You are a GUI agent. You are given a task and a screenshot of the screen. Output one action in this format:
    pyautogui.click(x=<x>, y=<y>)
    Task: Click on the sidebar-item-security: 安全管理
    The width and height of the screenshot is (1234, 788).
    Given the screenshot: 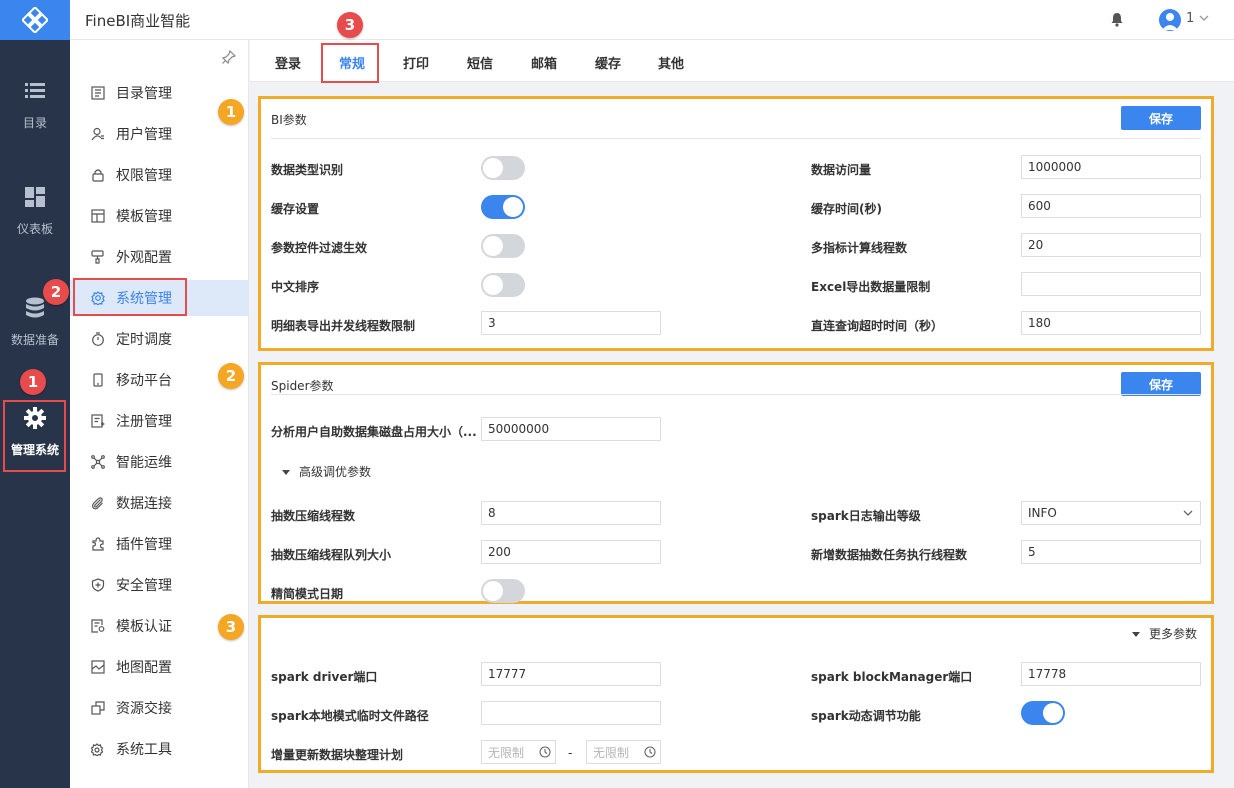 What is the action you would take?
    pyautogui.click(x=159, y=585)
    